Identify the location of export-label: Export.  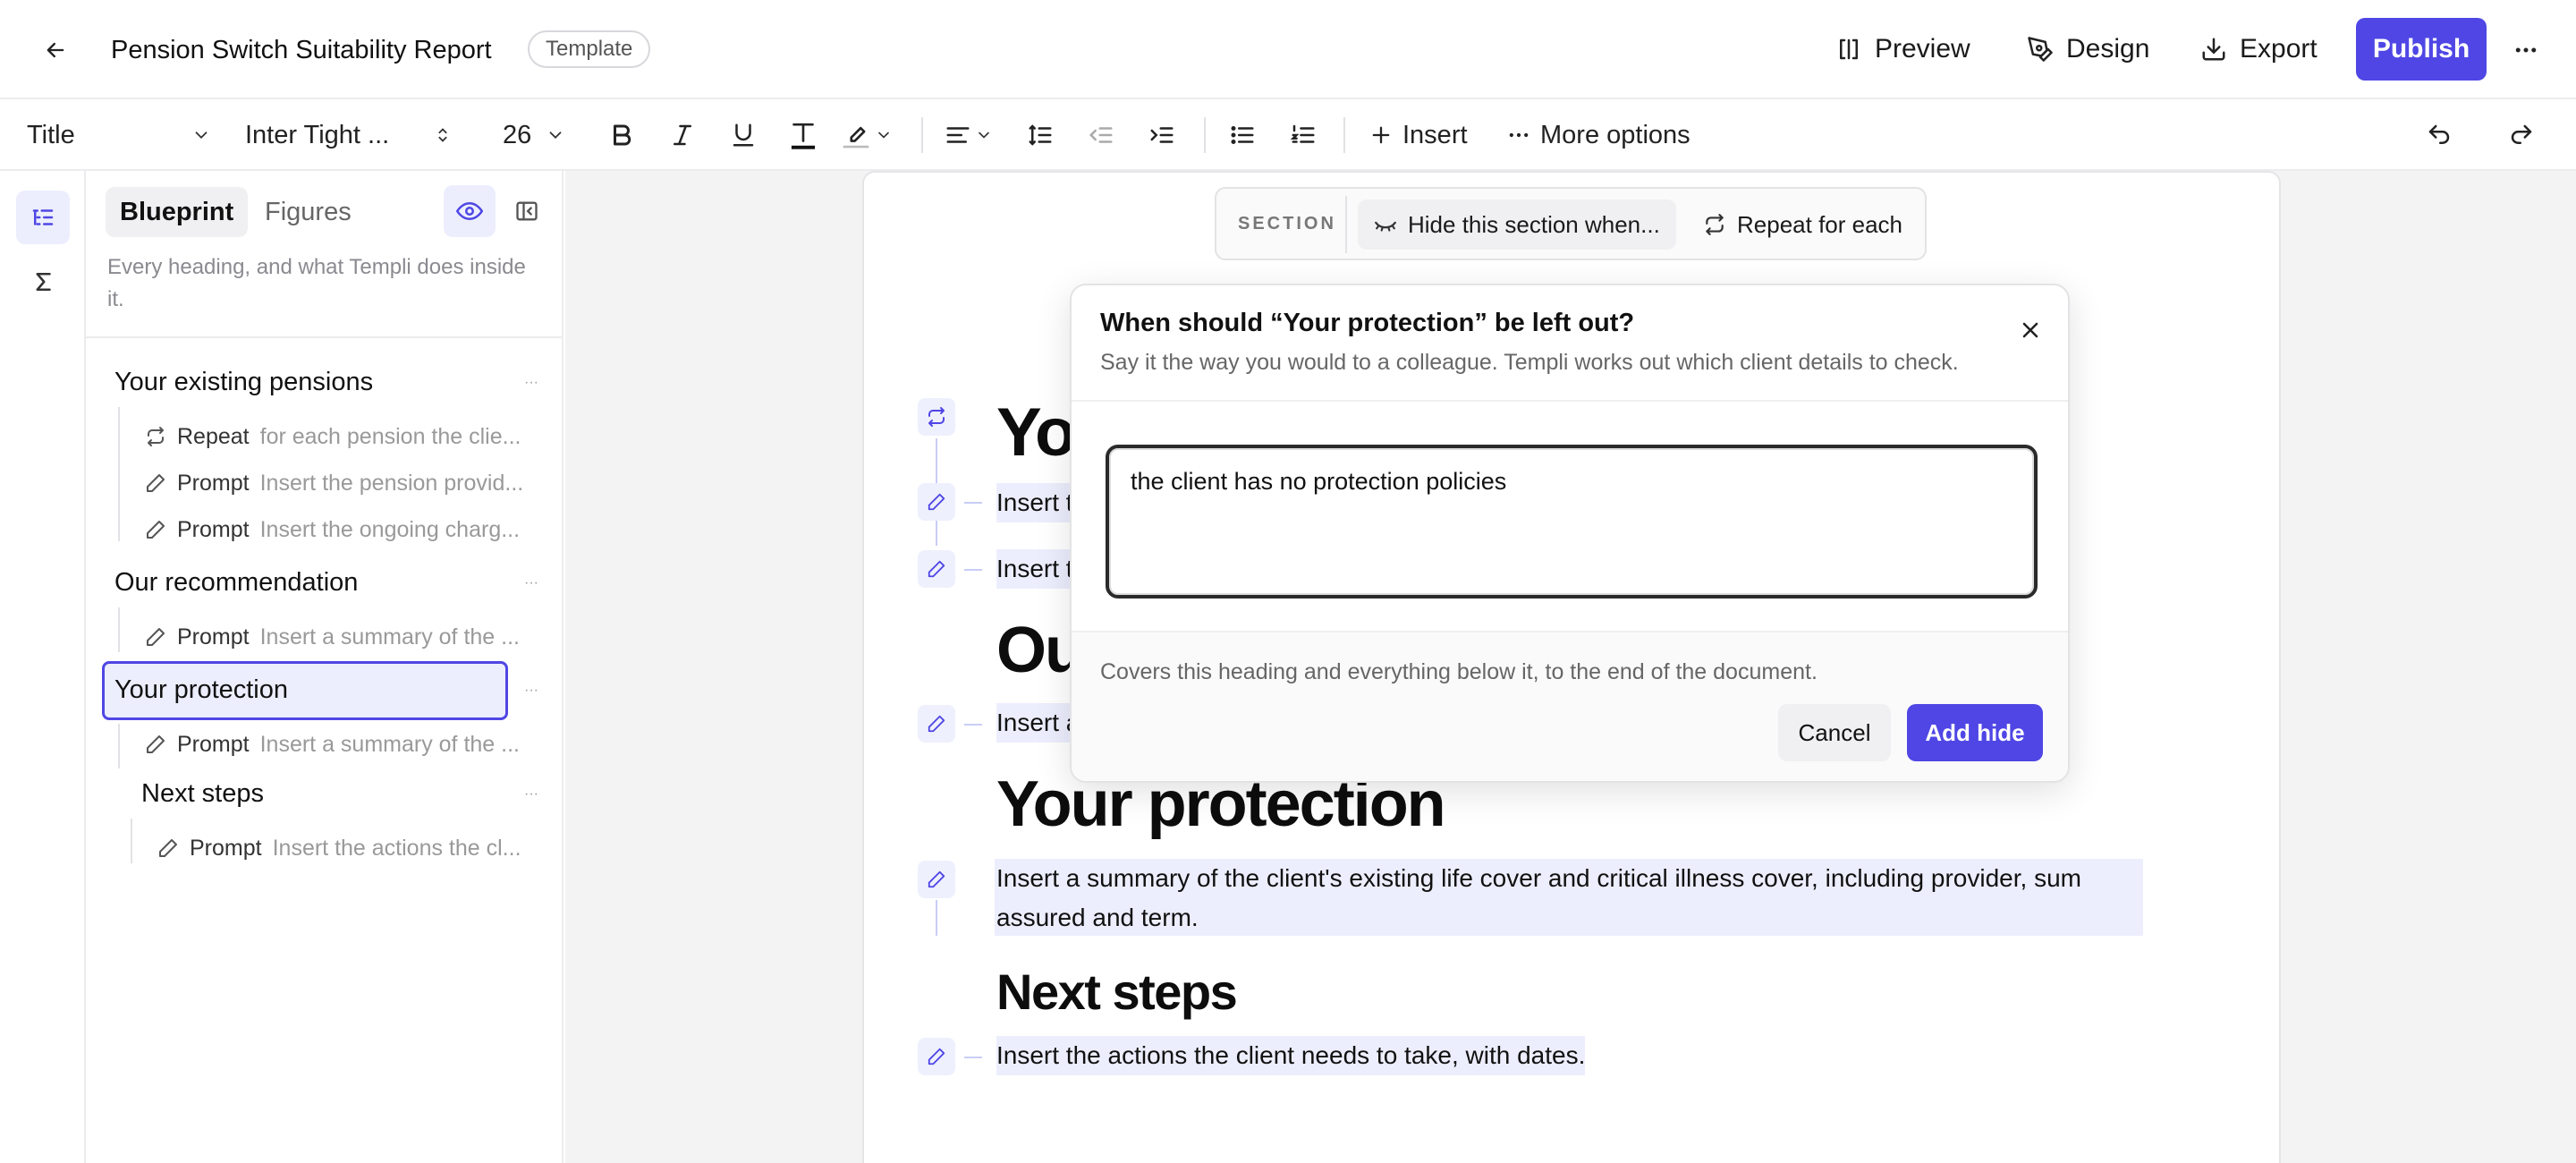
(2279, 49).